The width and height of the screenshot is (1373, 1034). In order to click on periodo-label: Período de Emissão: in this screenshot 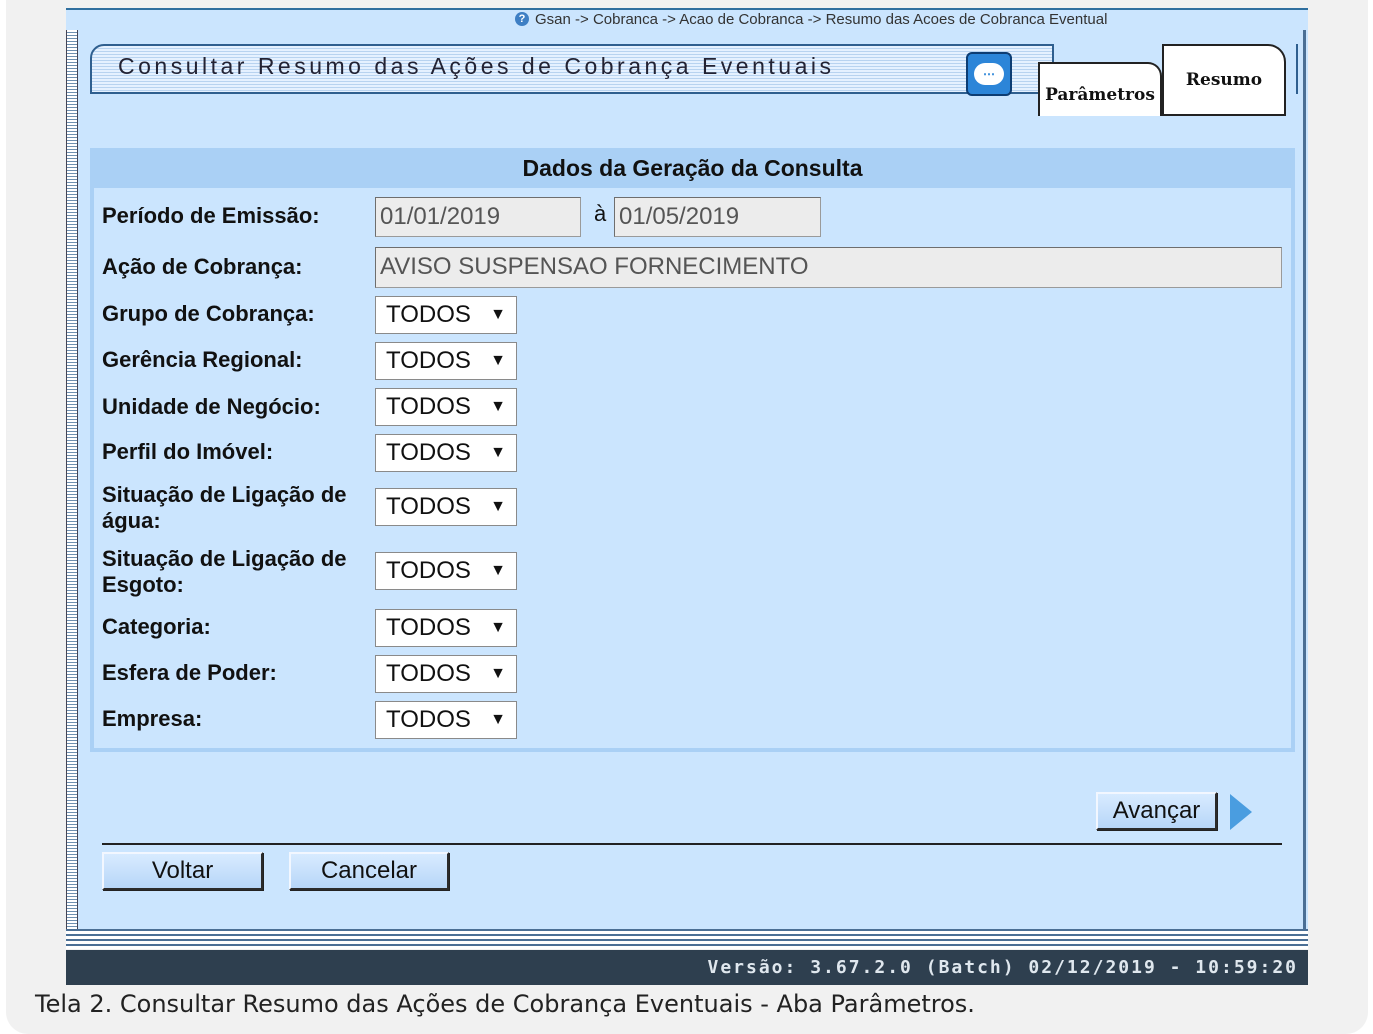, I will do `click(211, 215)`.